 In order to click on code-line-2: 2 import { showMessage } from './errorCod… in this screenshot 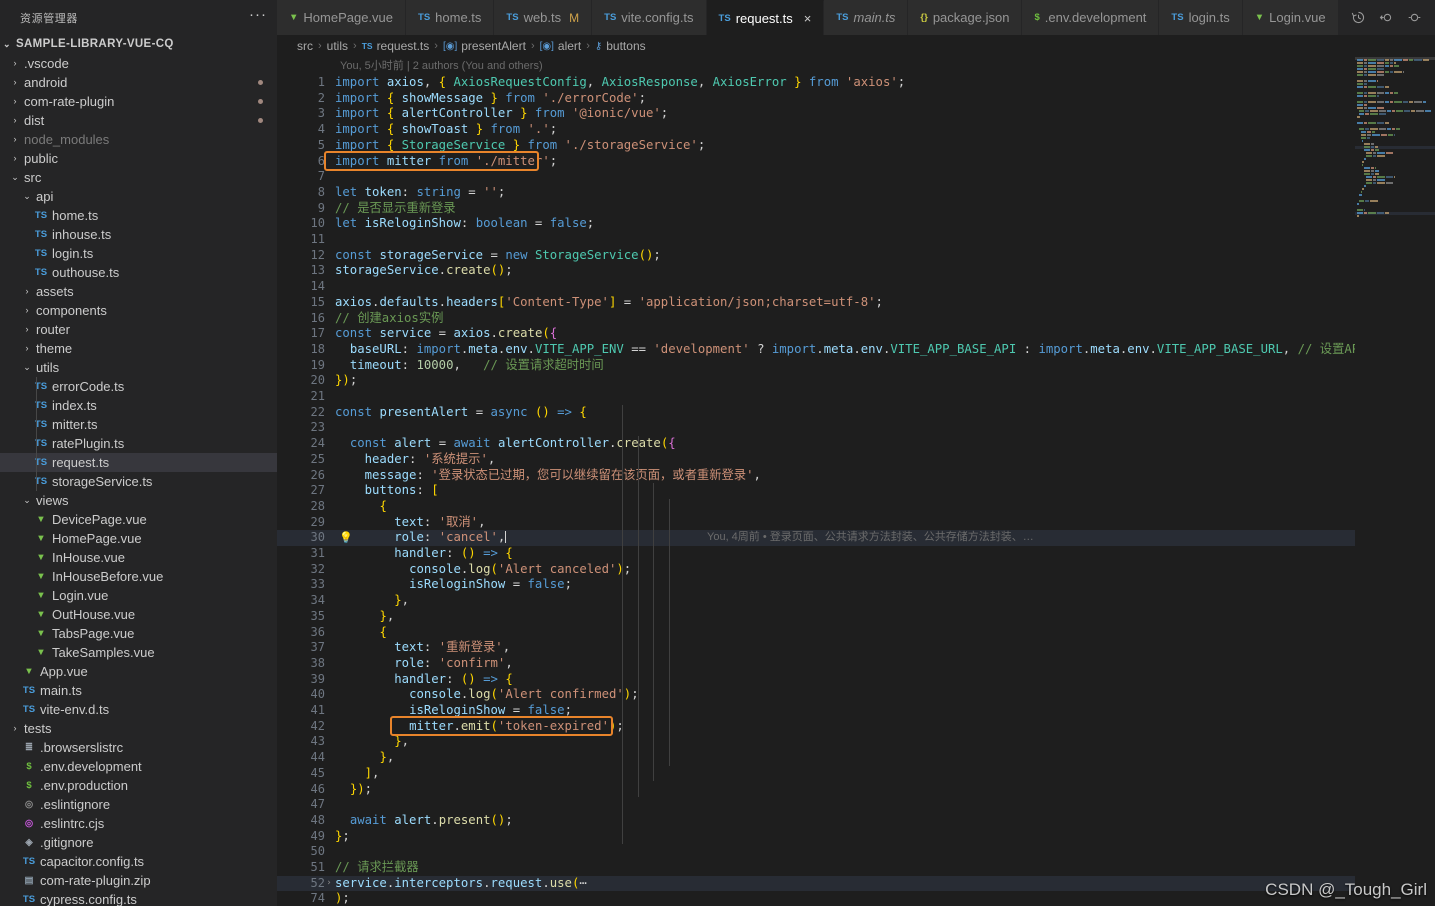, I will do `click(816, 99)`.